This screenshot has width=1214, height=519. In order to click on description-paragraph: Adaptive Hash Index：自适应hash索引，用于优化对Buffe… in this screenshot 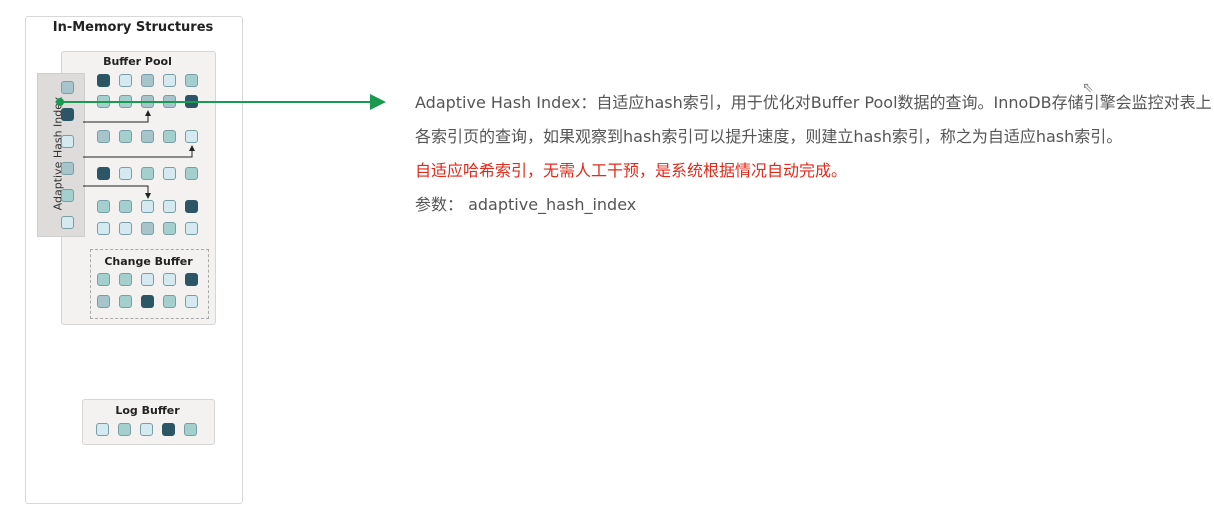, I will do `click(813, 119)`.